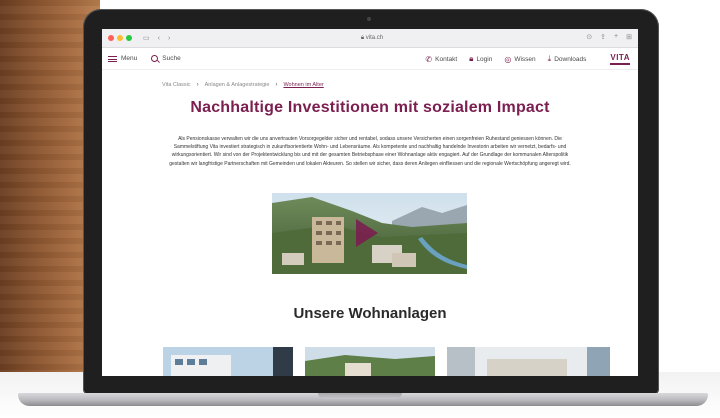 This screenshot has width=720, height=418. What do you see at coordinates (616, 37) in the screenshot?
I see `new-tab-icon: +` at bounding box center [616, 37].